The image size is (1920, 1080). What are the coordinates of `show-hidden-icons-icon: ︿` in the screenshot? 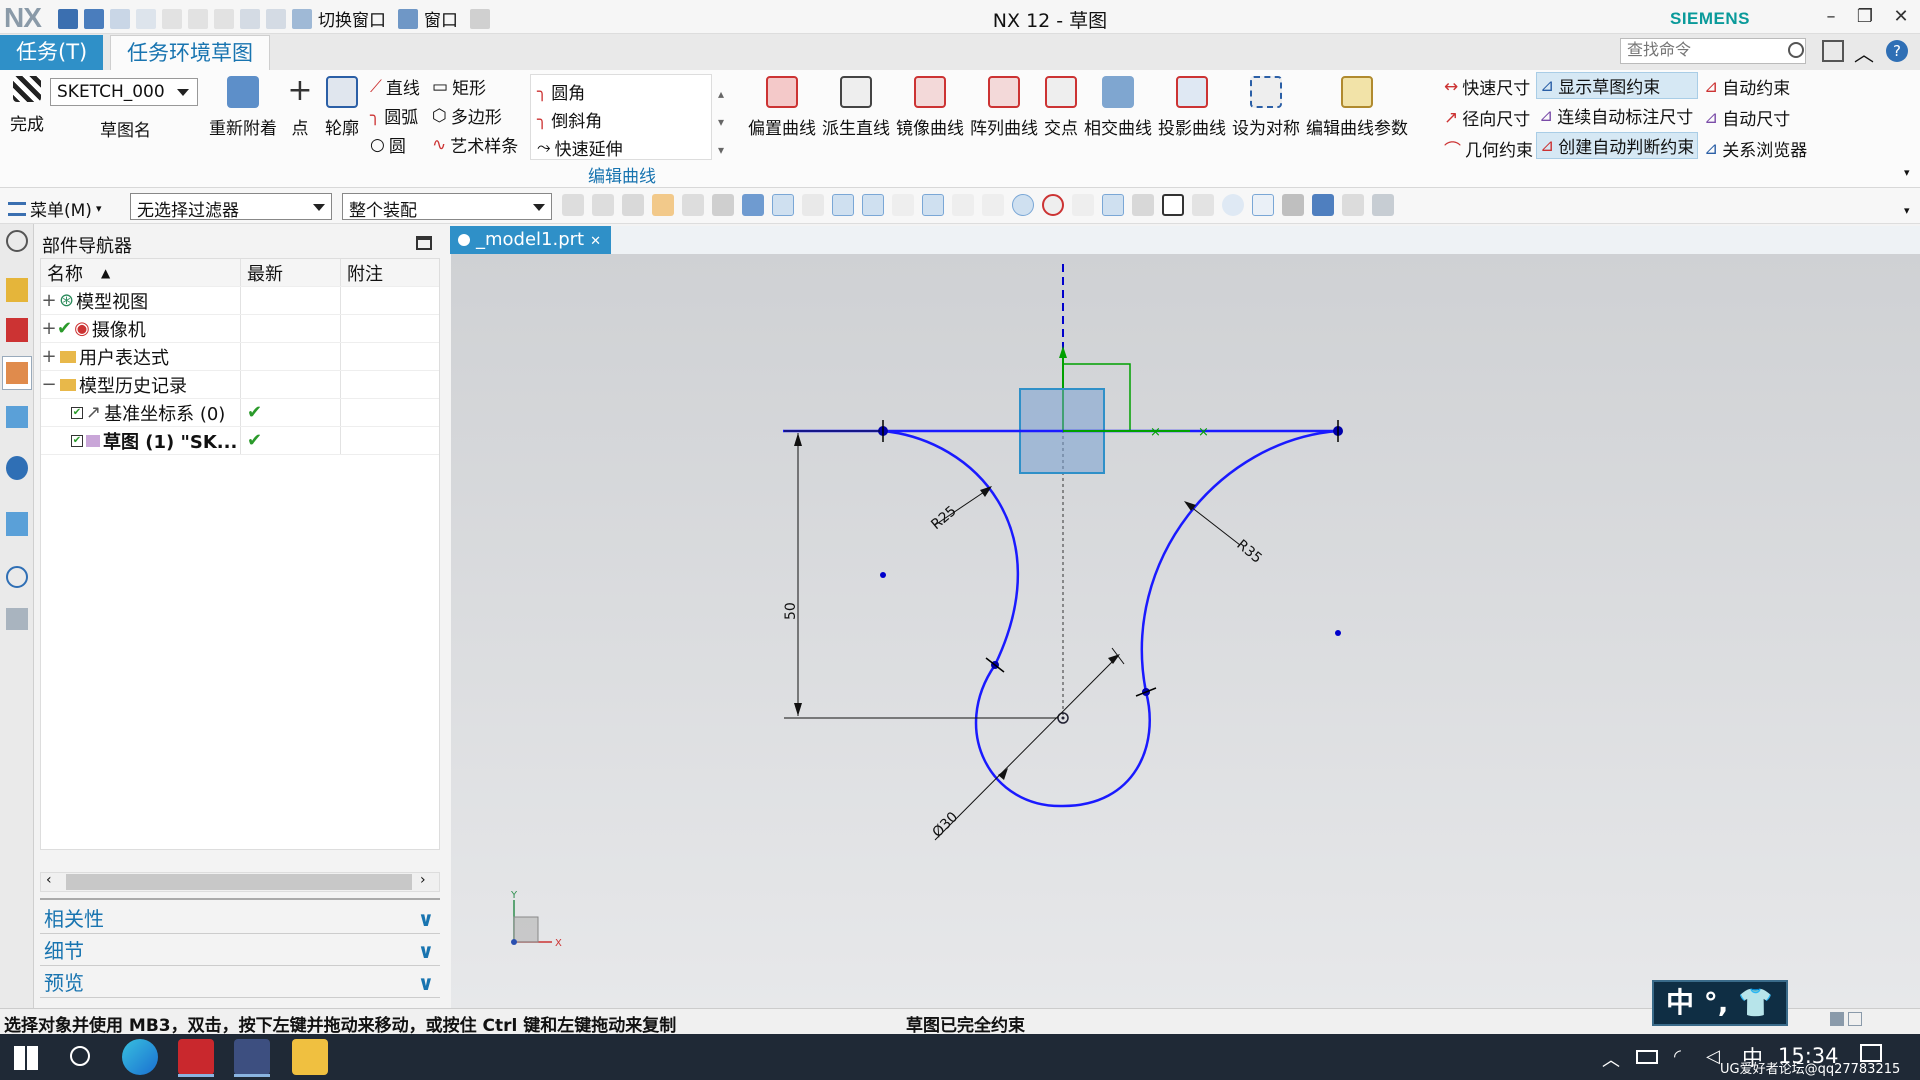 It's located at (1611, 1059).